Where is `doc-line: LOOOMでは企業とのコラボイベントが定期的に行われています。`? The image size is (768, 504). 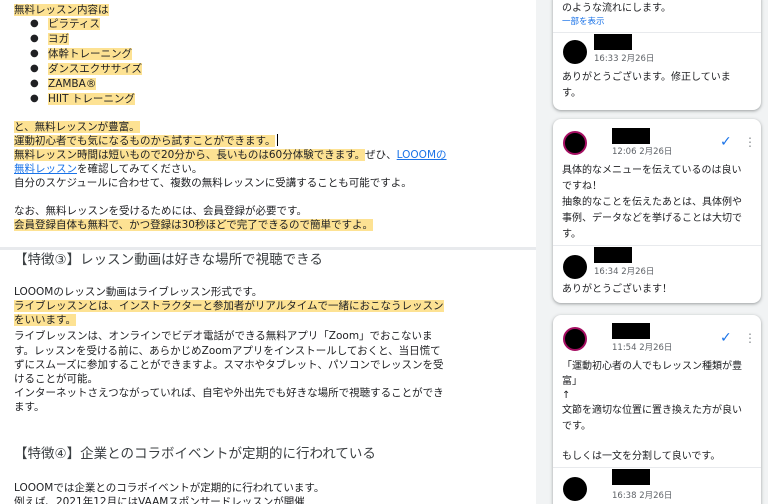
doc-line: LOOOMでは企業とのコラボイベントが定期的に行われています。 is located at coordinates (169, 488).